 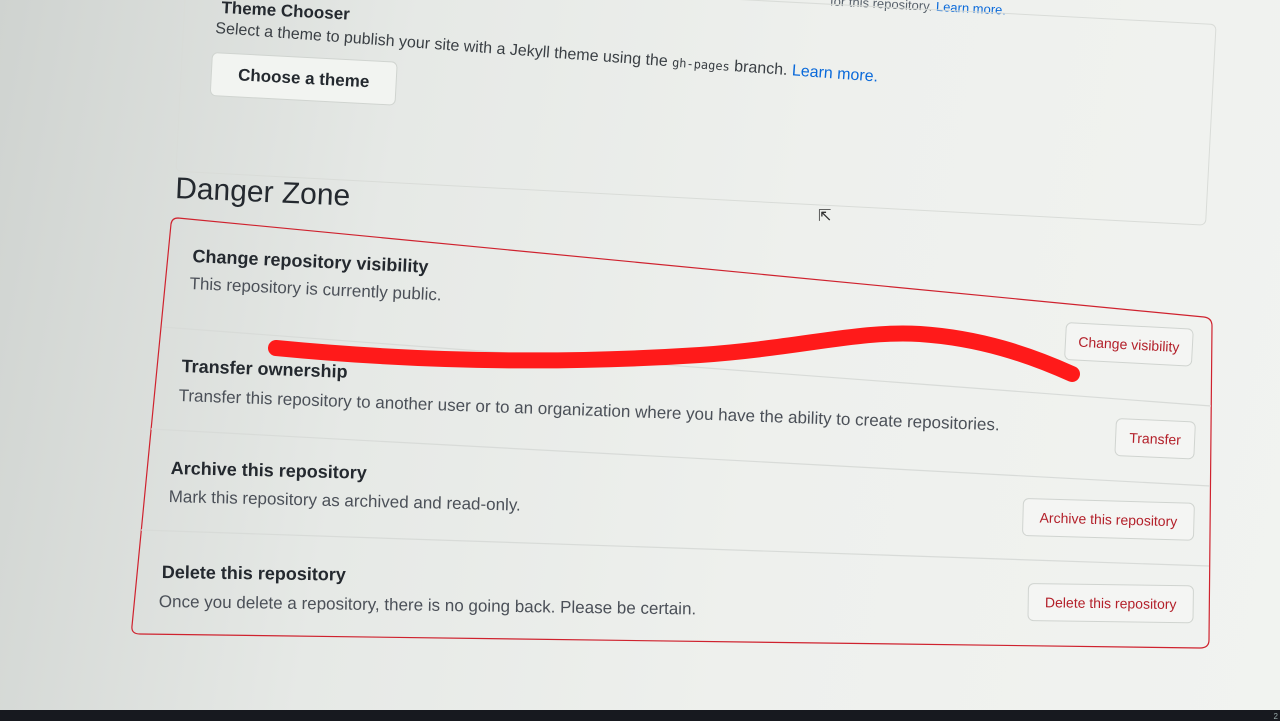 I want to click on delete-title: Delete this repository, so click(x=254, y=573).